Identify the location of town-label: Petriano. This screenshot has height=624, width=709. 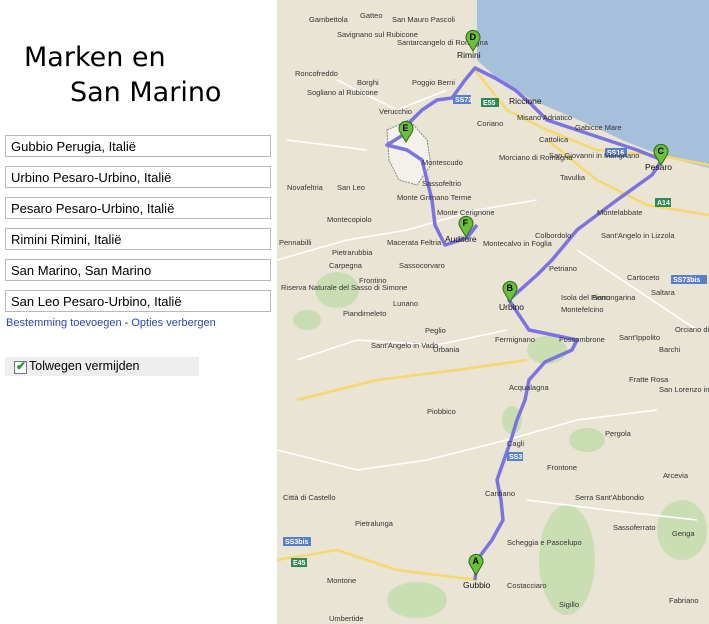
(563, 268).